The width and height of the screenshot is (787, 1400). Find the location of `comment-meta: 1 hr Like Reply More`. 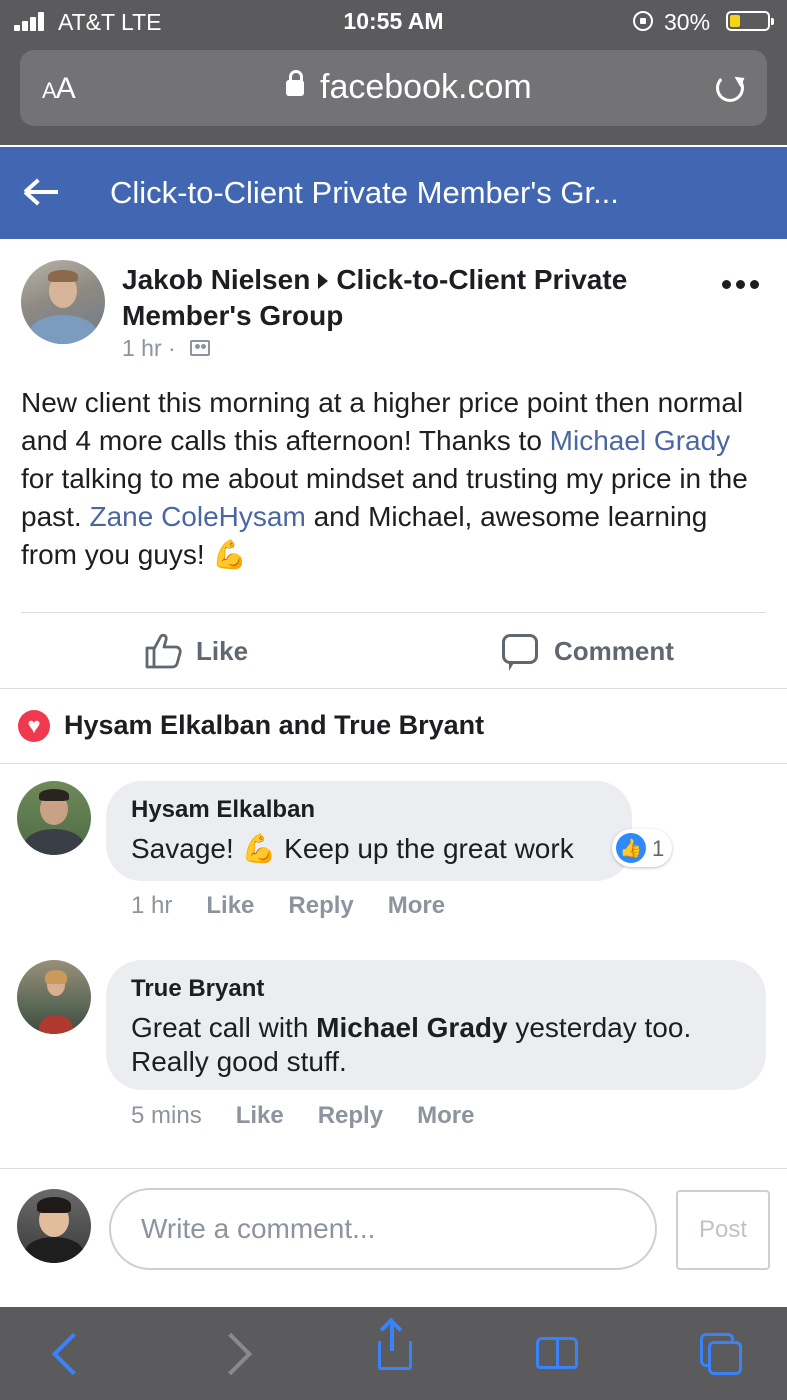

comment-meta: 1 hr Like Reply More is located at coordinates (305, 906).